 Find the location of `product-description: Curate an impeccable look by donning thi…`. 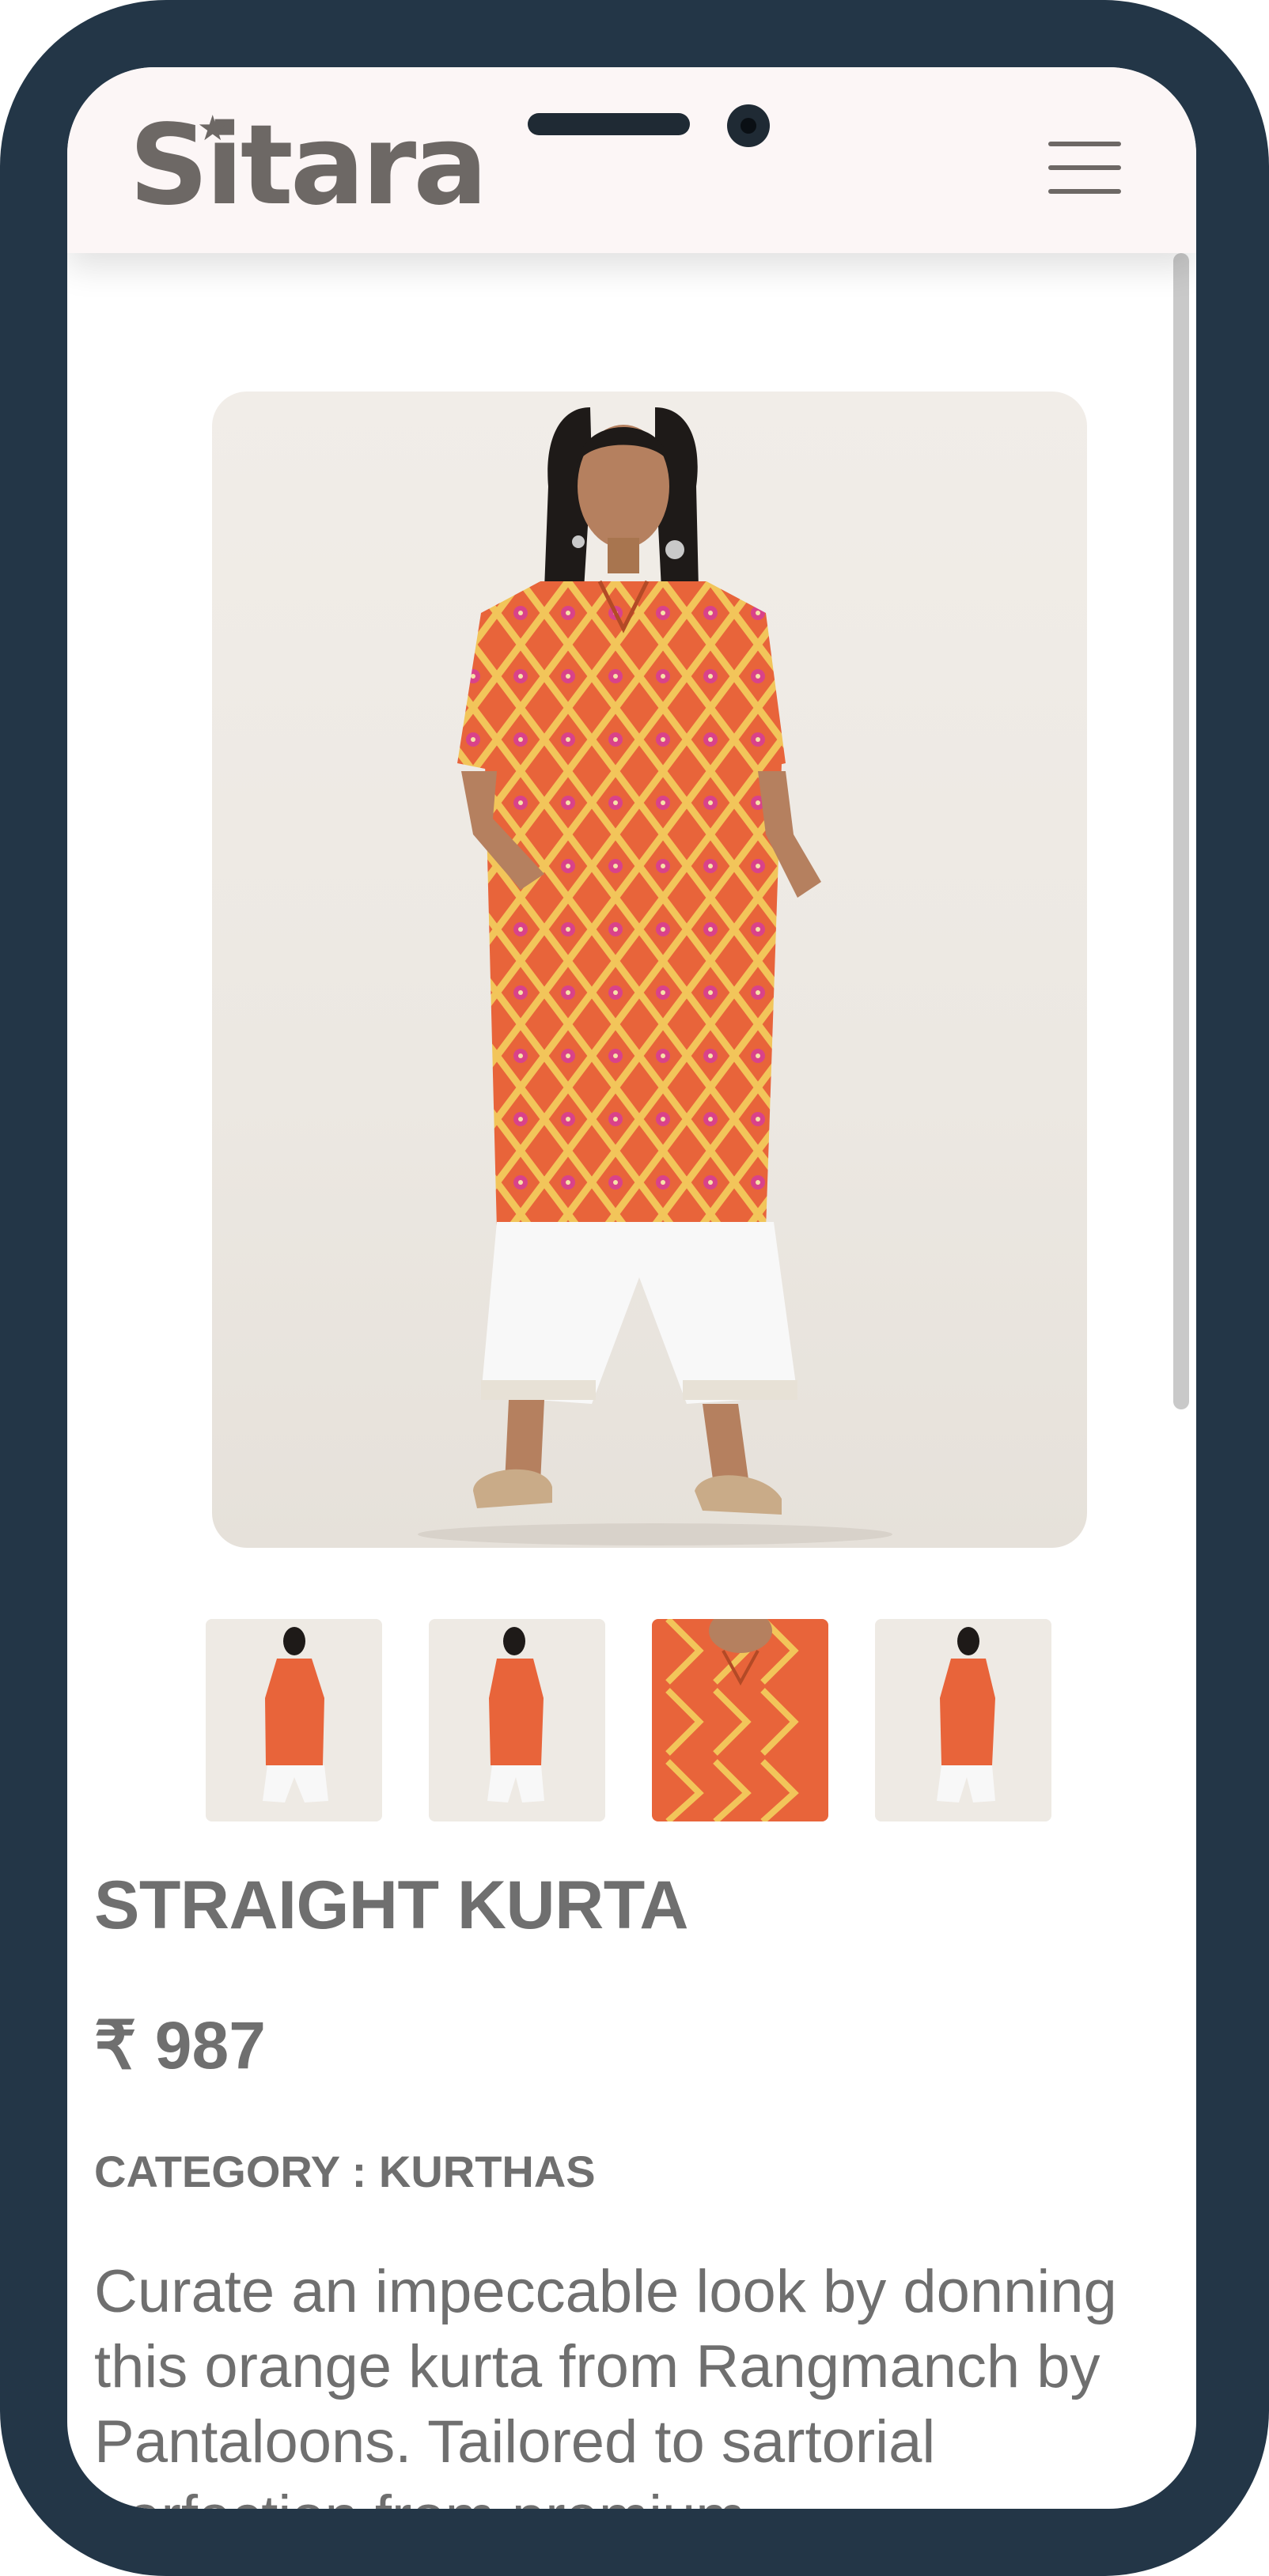

product-description: Curate an impeccable look by donning thi… is located at coordinates (606, 2384).